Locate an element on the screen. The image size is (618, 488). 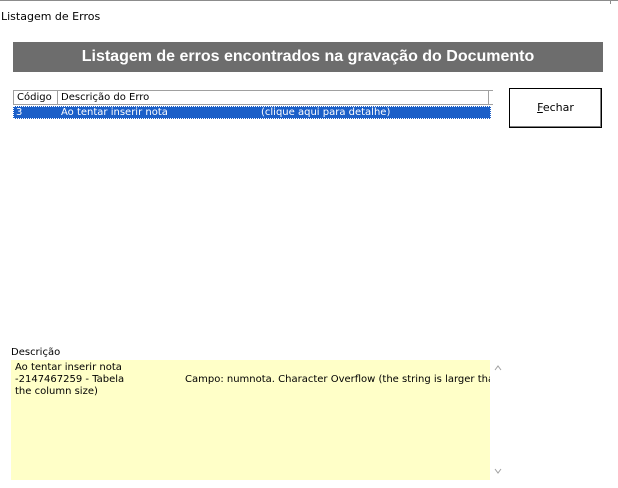
detail-link: (clique aqui para detalhe) is located at coordinates (358, 112).